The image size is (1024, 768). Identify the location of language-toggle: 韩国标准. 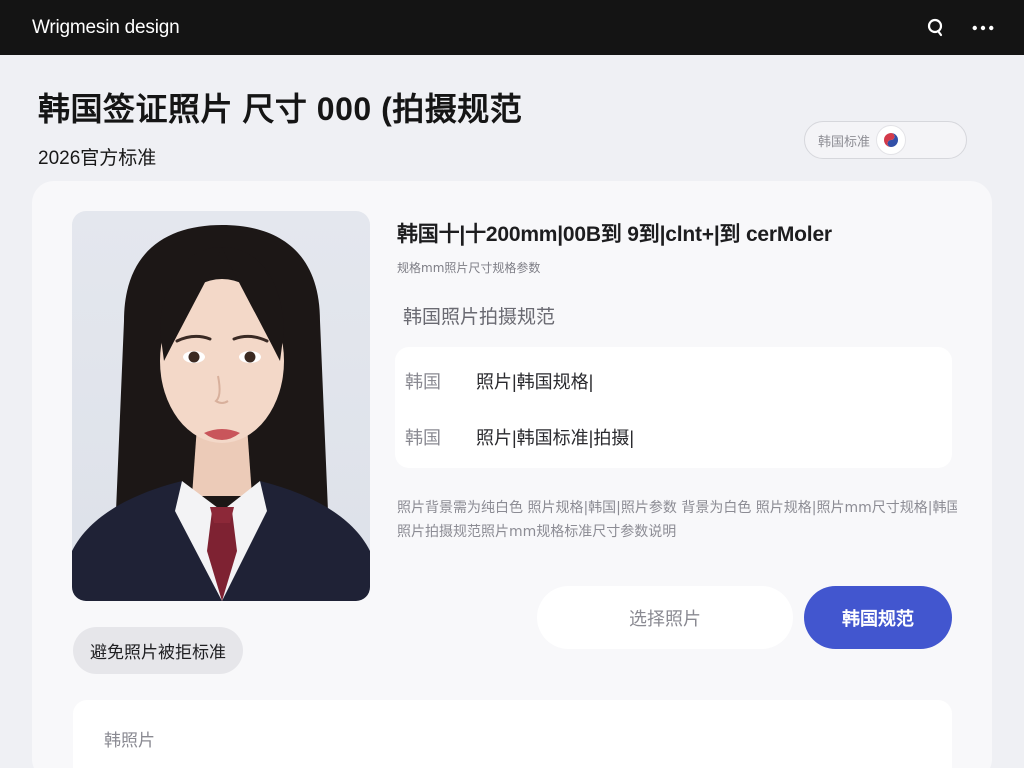
(885, 140).